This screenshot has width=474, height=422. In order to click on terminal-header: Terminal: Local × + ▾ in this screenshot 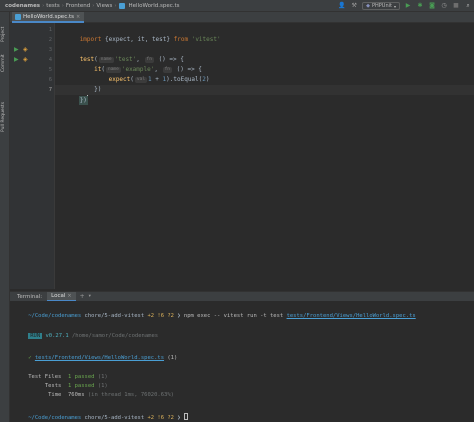, I will do `click(242, 296)`.